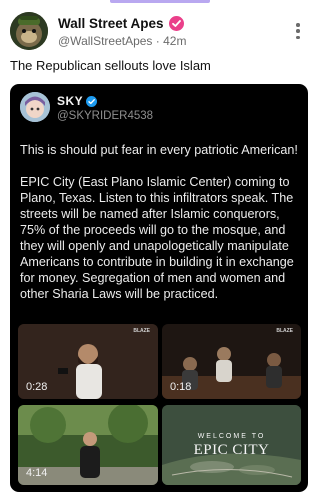 The width and height of the screenshot is (320, 500). What do you see at coordinates (37, 473) in the screenshot?
I see `video-duration: 4:14` at bounding box center [37, 473].